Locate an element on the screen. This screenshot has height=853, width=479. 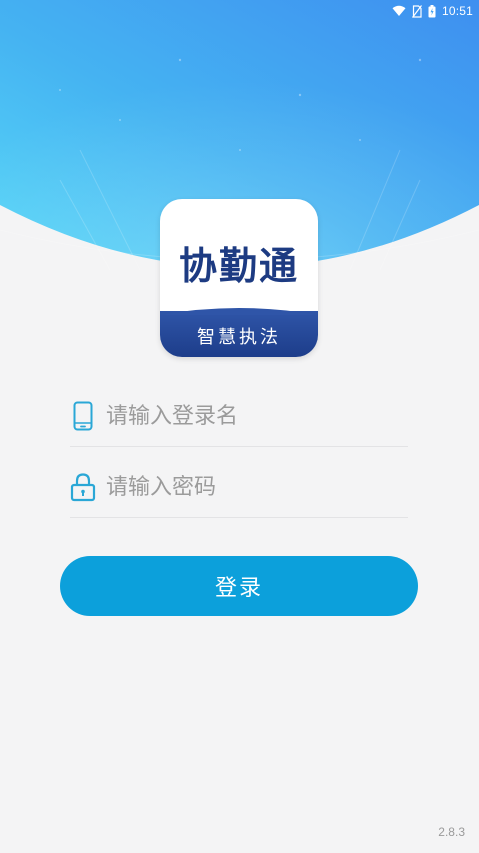
battery-charging-icon is located at coordinates (432, 11).